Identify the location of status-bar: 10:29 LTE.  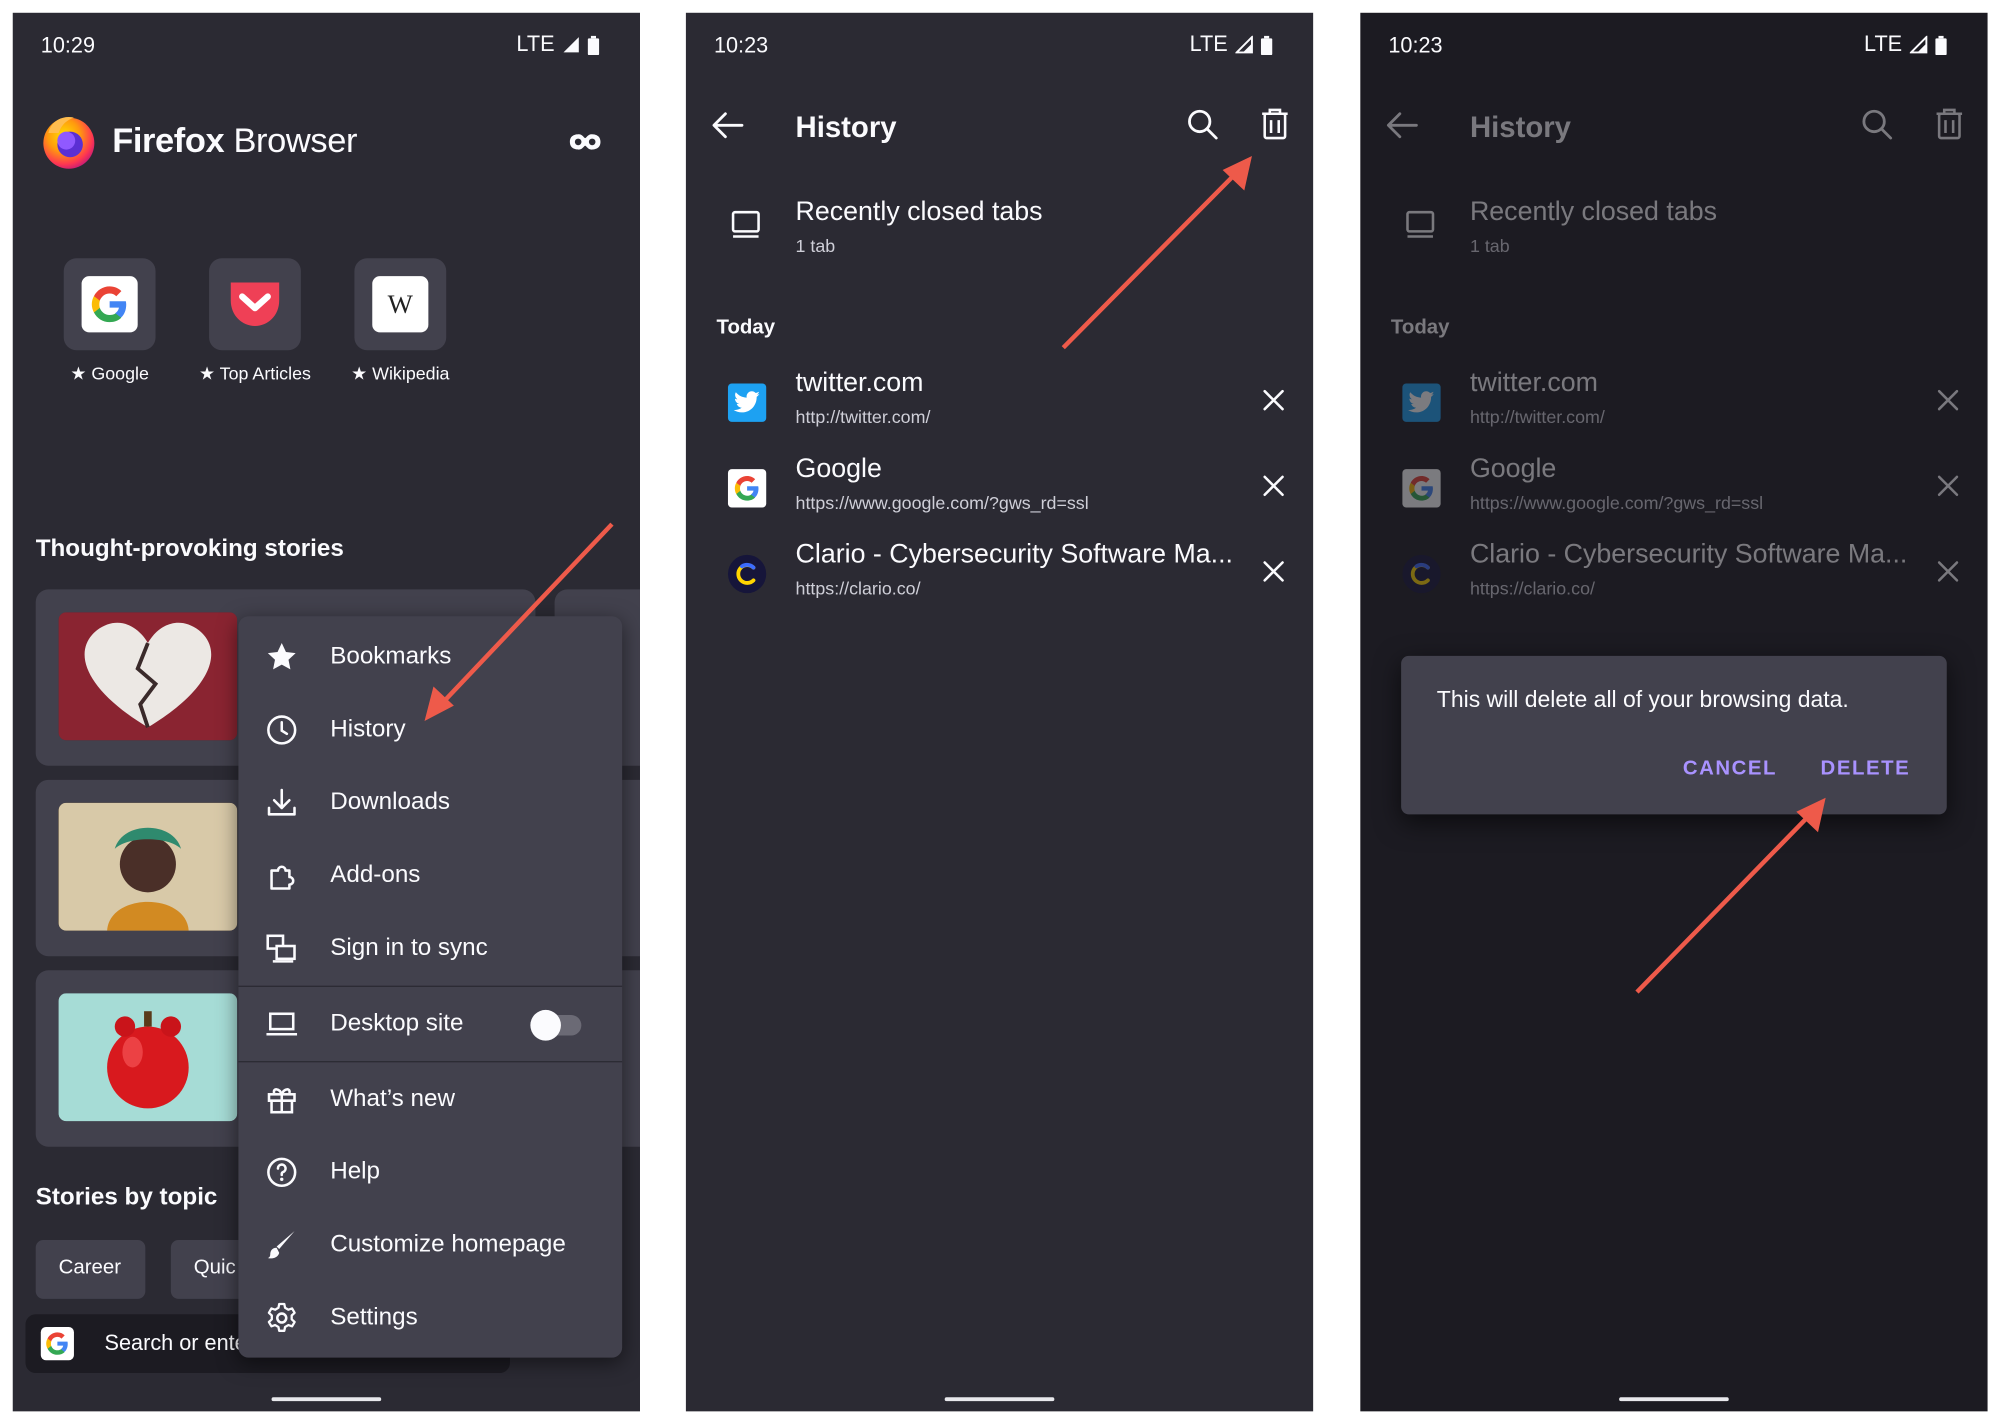
(326, 46).